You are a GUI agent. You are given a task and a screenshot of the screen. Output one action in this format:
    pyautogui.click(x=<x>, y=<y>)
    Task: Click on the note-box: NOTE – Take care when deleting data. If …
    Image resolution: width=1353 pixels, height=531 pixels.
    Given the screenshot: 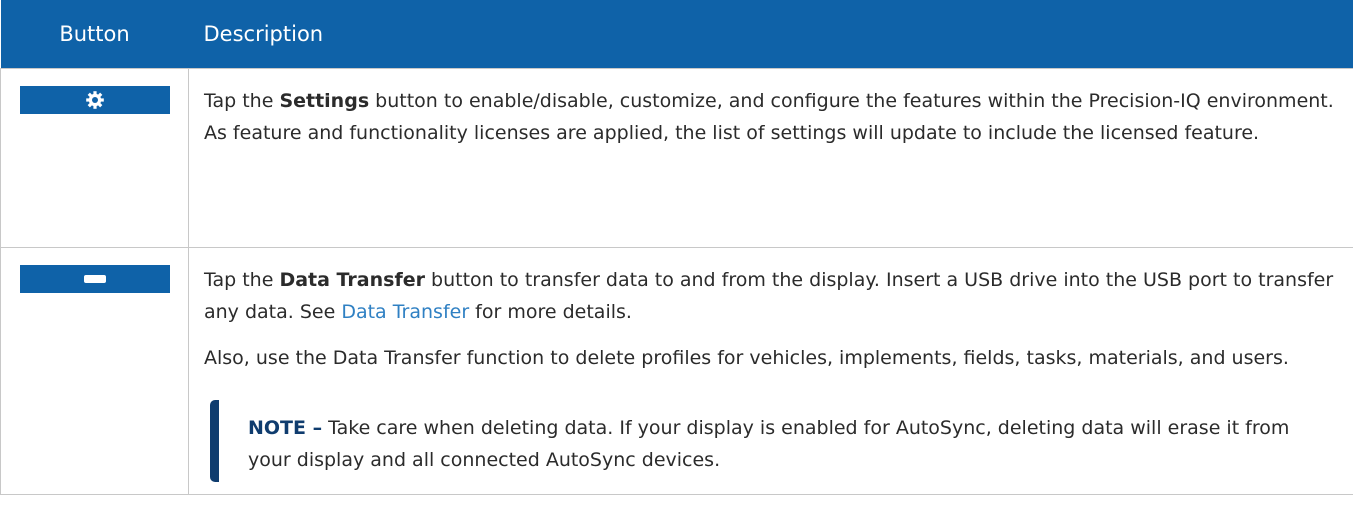 What is the action you would take?
    pyautogui.click(x=774, y=441)
    